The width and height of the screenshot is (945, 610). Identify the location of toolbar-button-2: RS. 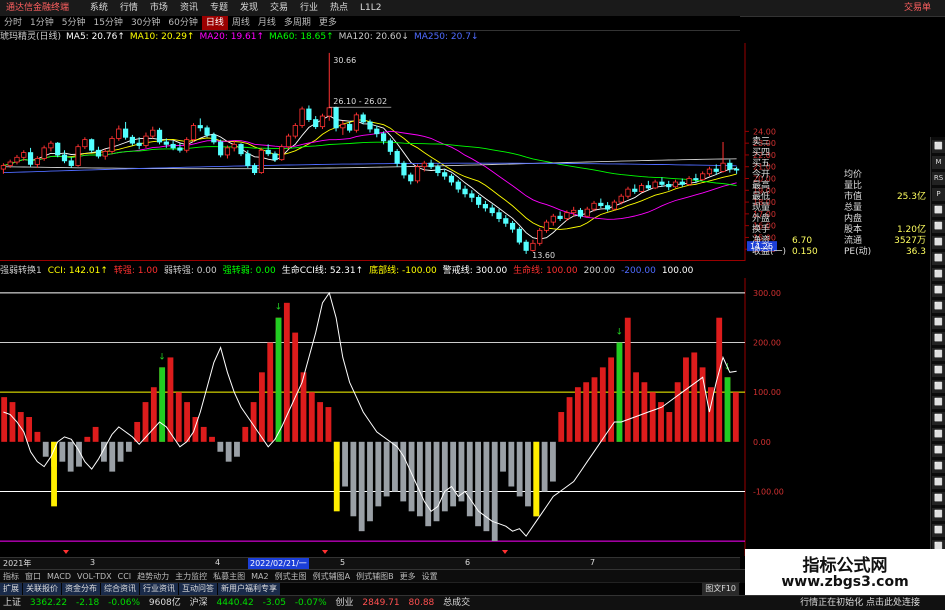
(938, 178).